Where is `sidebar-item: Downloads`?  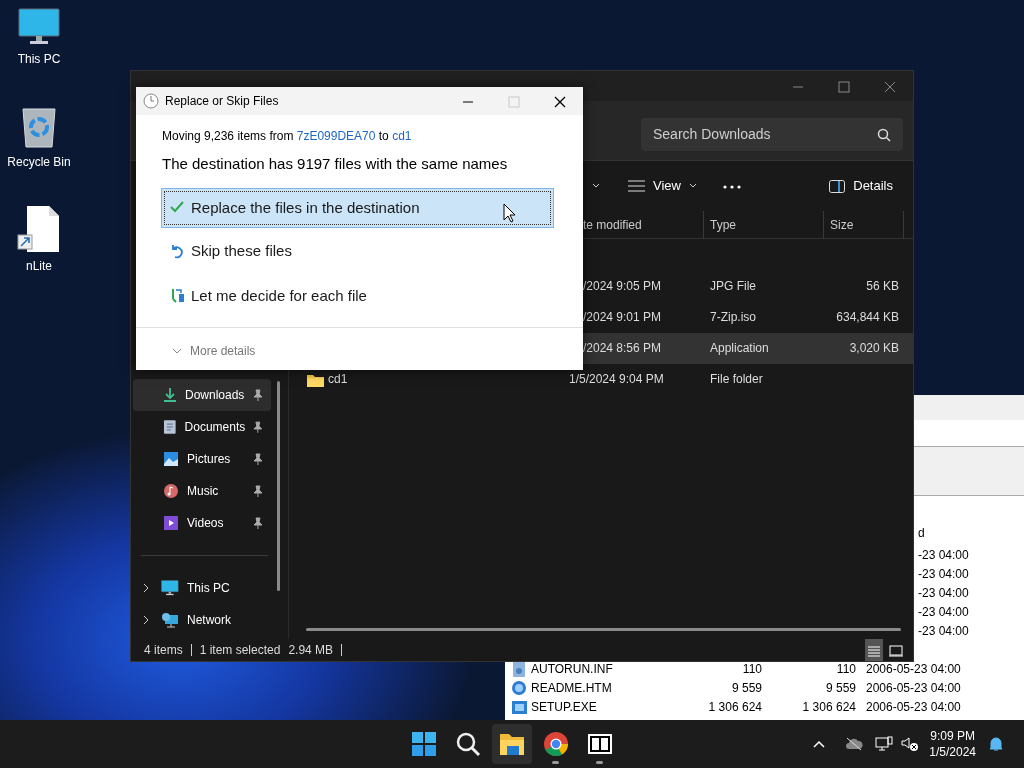 sidebar-item: Downloads is located at coordinates (202, 395).